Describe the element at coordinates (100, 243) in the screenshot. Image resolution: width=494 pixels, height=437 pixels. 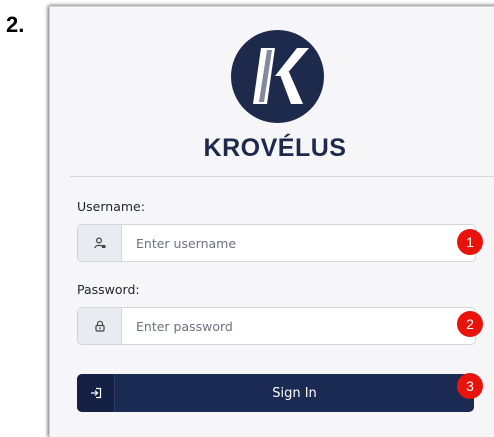
I see `user-icon` at that location.